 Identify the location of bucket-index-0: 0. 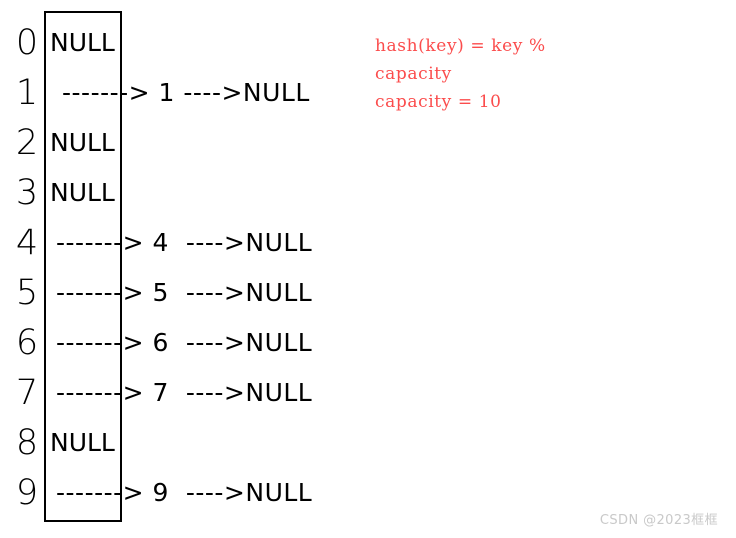
(27, 43).